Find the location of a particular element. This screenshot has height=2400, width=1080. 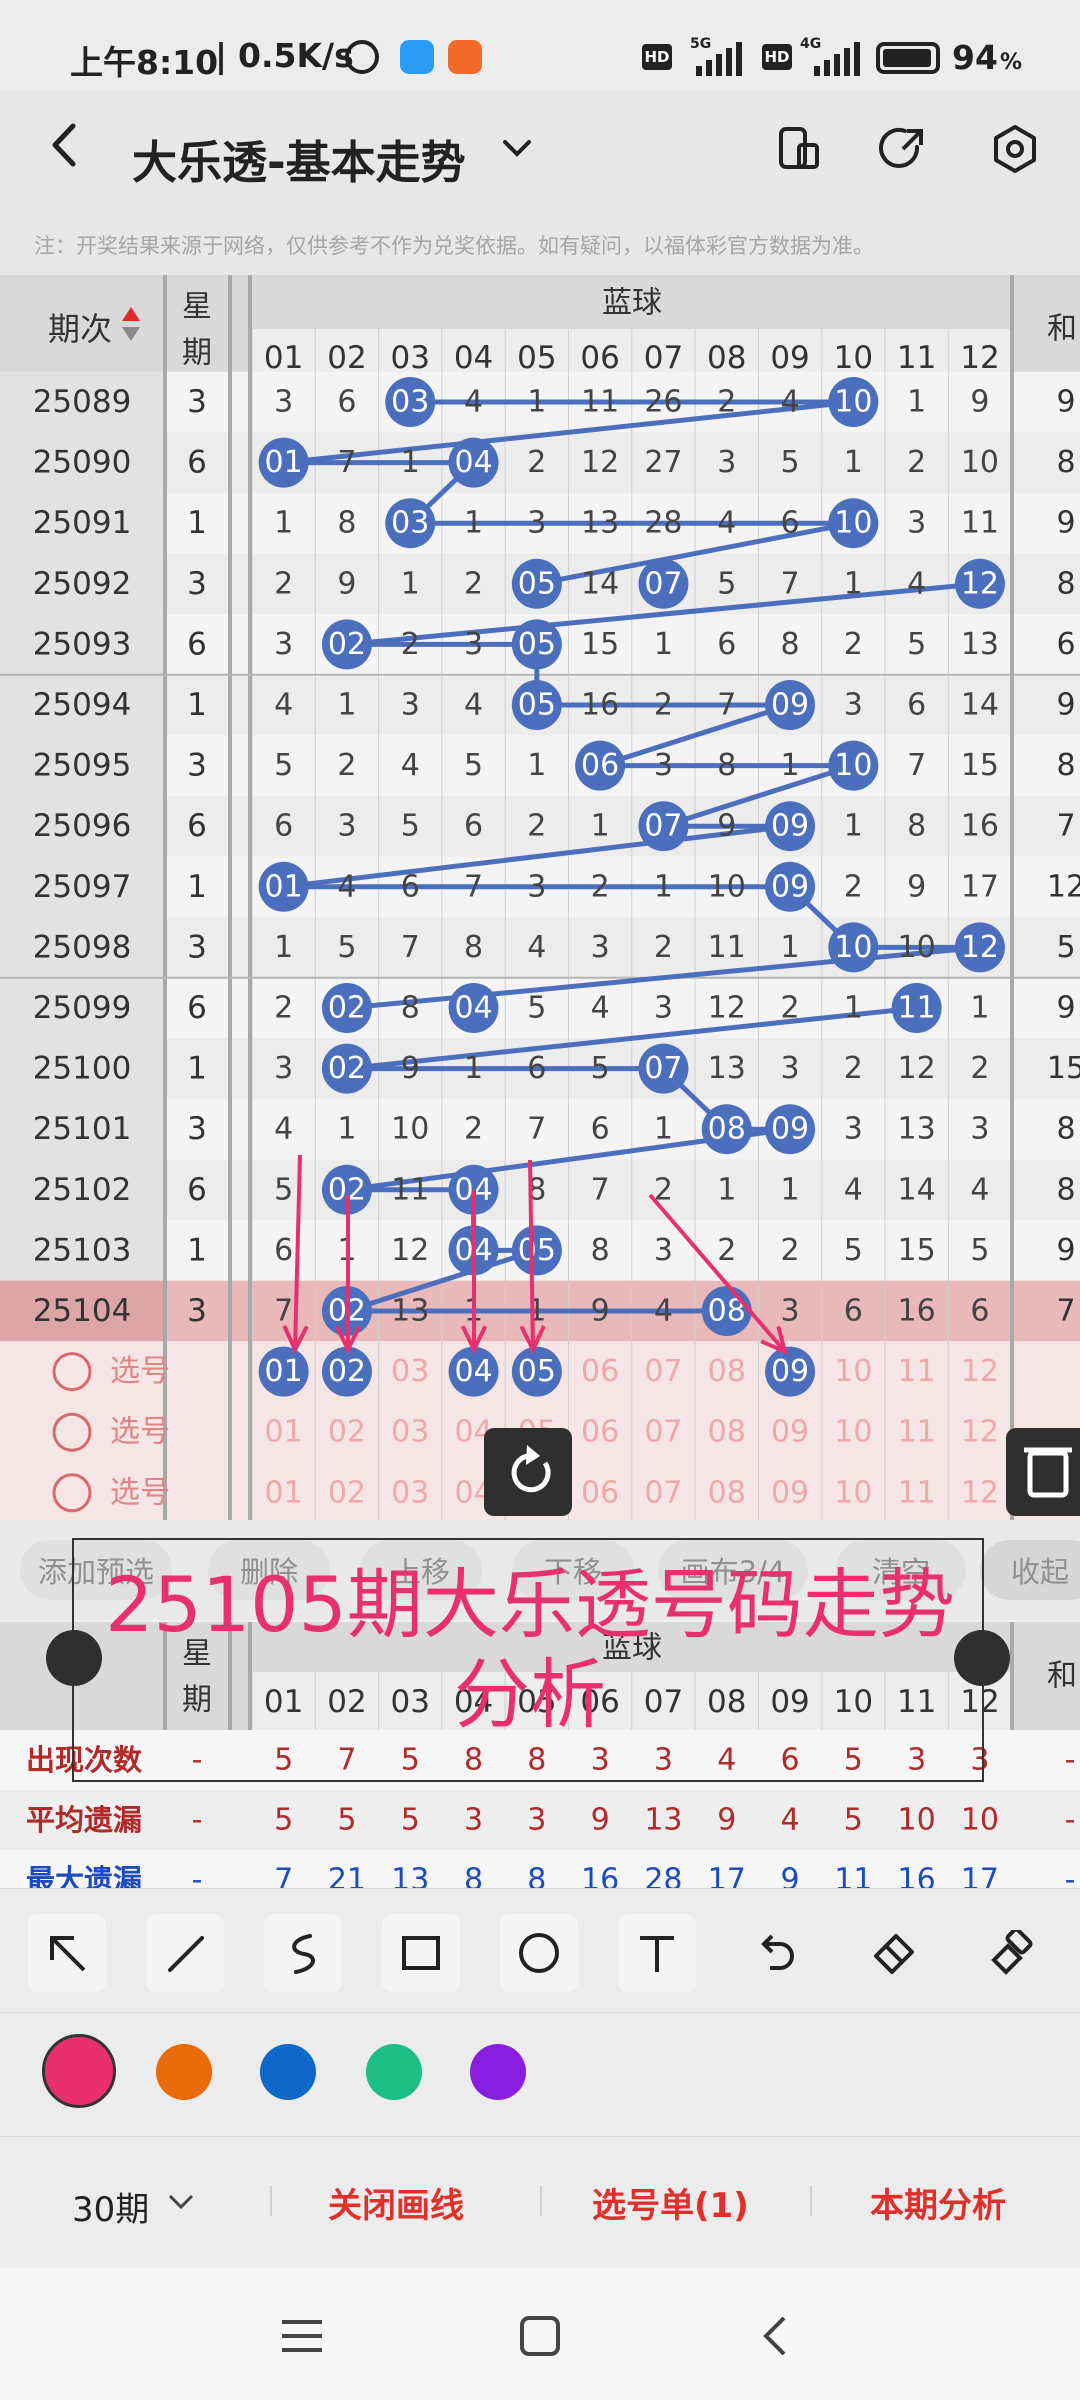

sum-cell: 6 is located at coordinates (1065, 644).